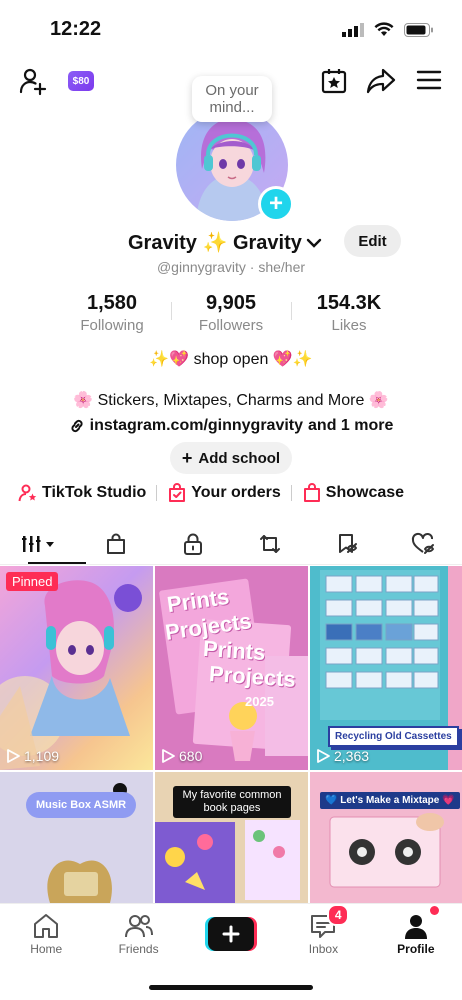 The height and width of the screenshot is (1000, 462). I want to click on tab-videos, so click(38, 544).